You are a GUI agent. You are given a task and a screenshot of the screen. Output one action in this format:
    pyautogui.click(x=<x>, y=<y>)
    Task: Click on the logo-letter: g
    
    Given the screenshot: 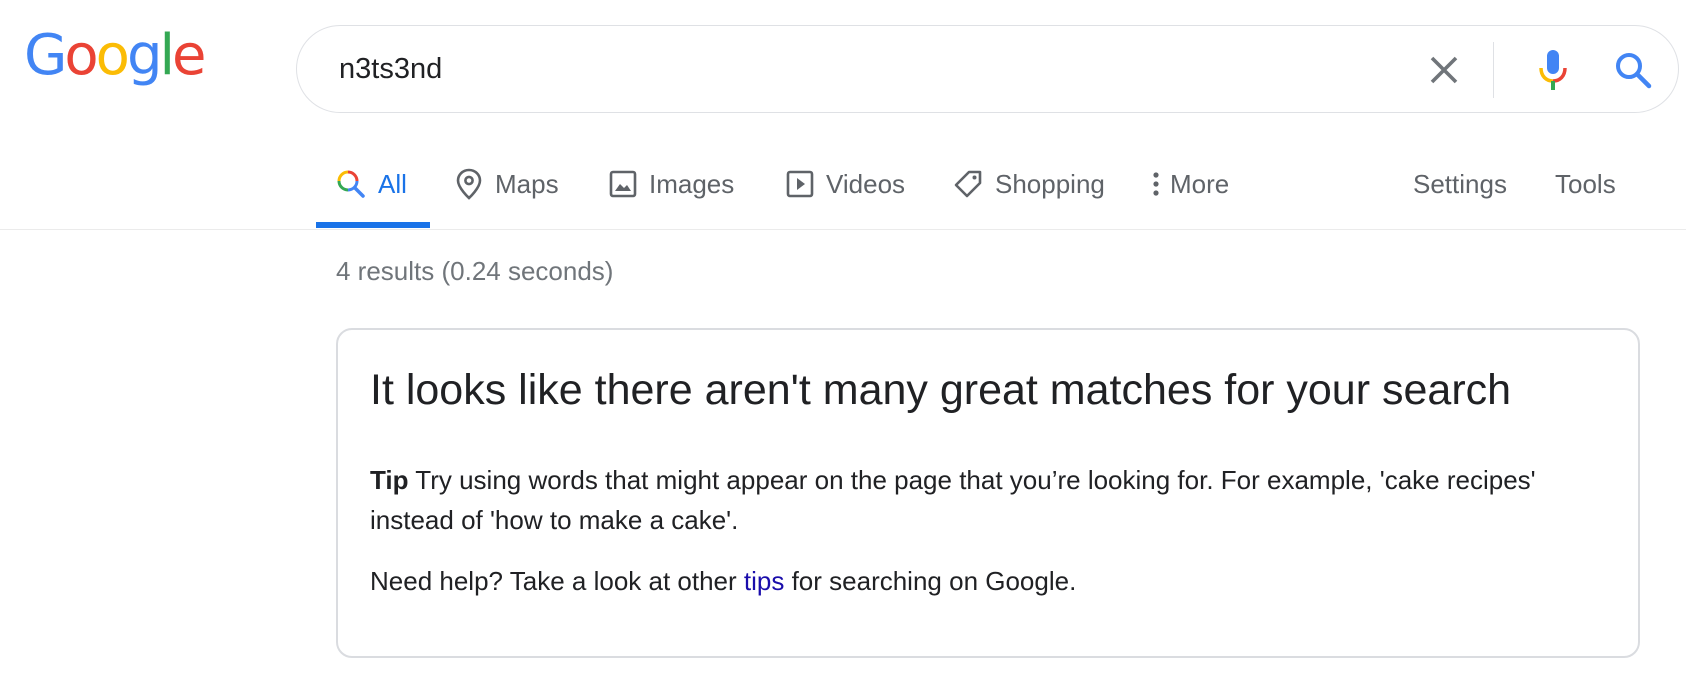 What is the action you would take?
    pyautogui.click(x=144, y=55)
    